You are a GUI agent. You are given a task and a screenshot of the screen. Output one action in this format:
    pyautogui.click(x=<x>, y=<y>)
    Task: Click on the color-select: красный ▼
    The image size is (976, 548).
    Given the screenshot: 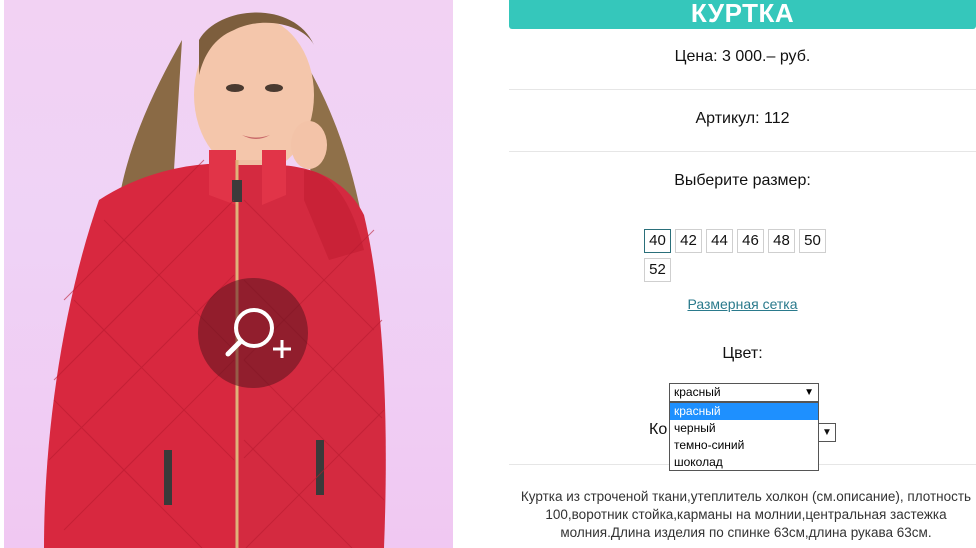 What is the action you would take?
    pyautogui.click(x=744, y=392)
    